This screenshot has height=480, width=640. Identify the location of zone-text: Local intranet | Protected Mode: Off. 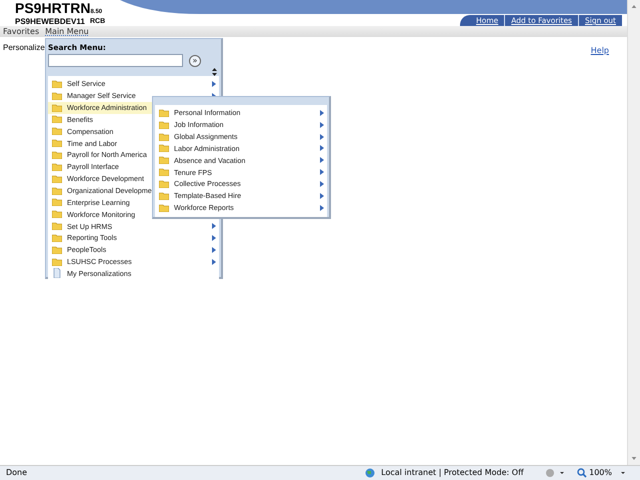
(452, 473).